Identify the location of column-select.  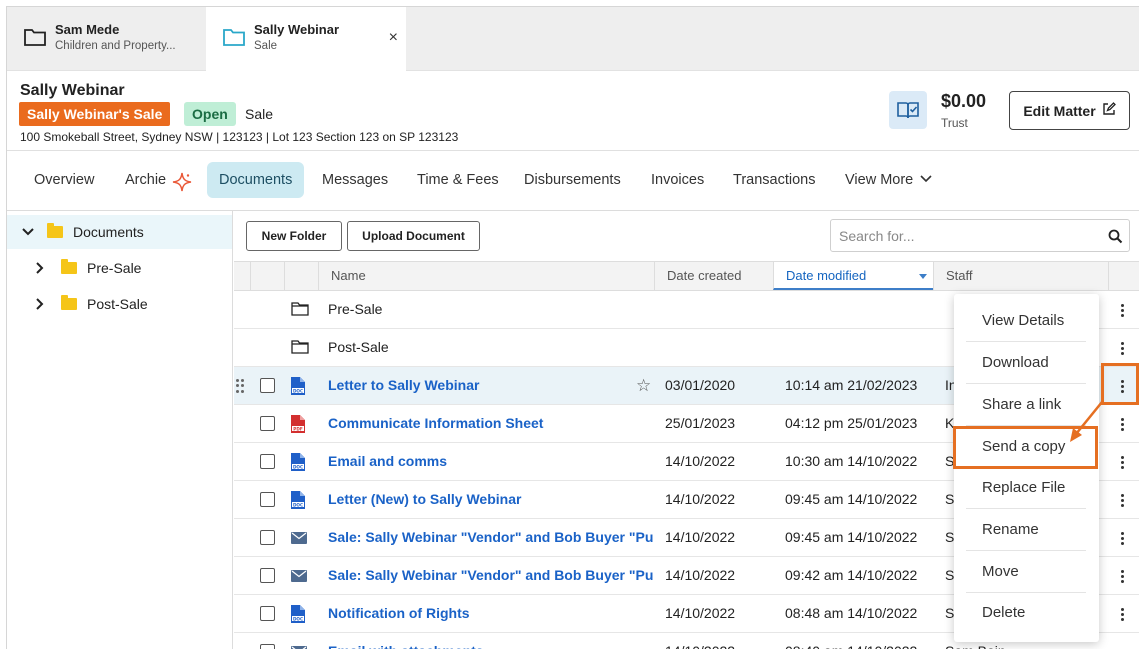
(267, 276).